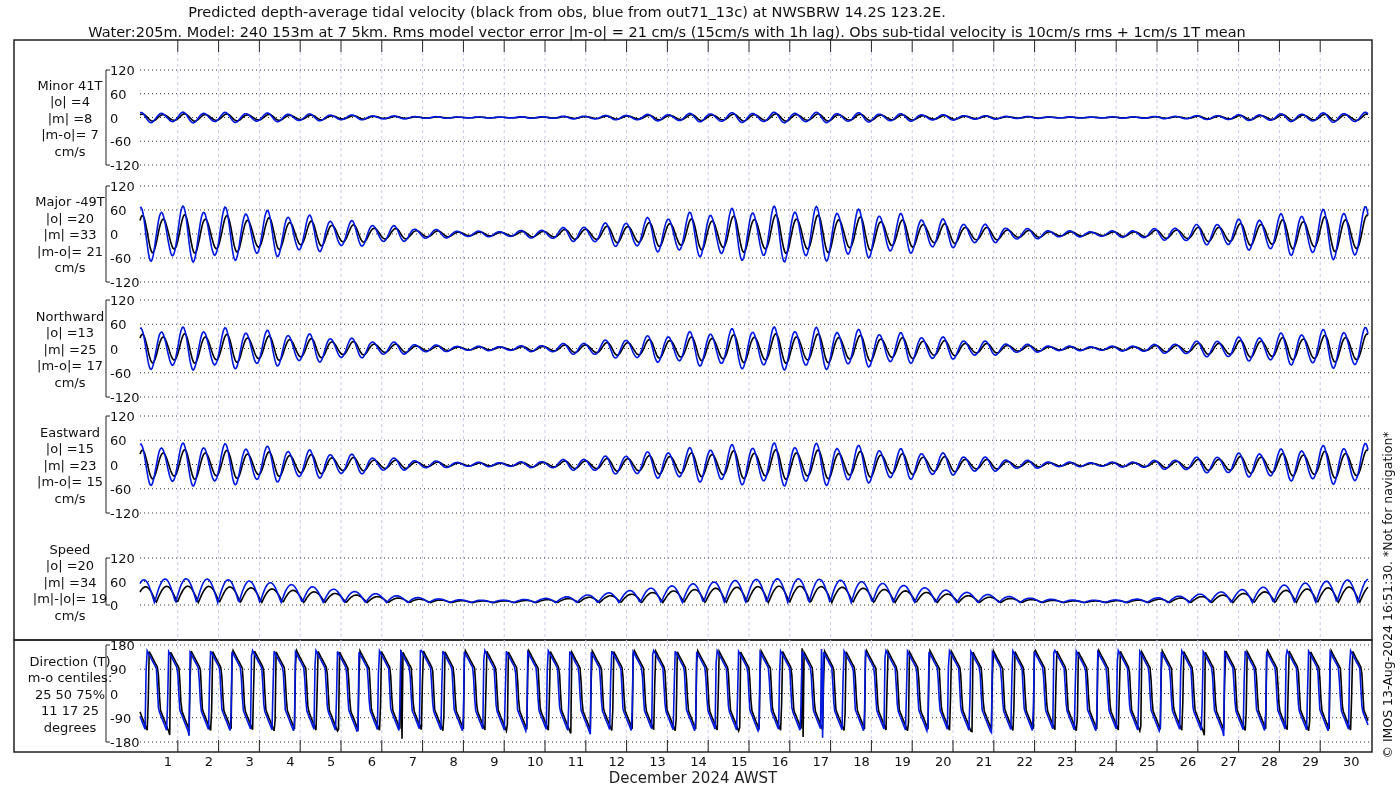 Image resolution: width=1400 pixels, height=800 pixels. Describe the element at coordinates (1106, 761) in the screenshot. I see `x-tick-label: 24` at that location.